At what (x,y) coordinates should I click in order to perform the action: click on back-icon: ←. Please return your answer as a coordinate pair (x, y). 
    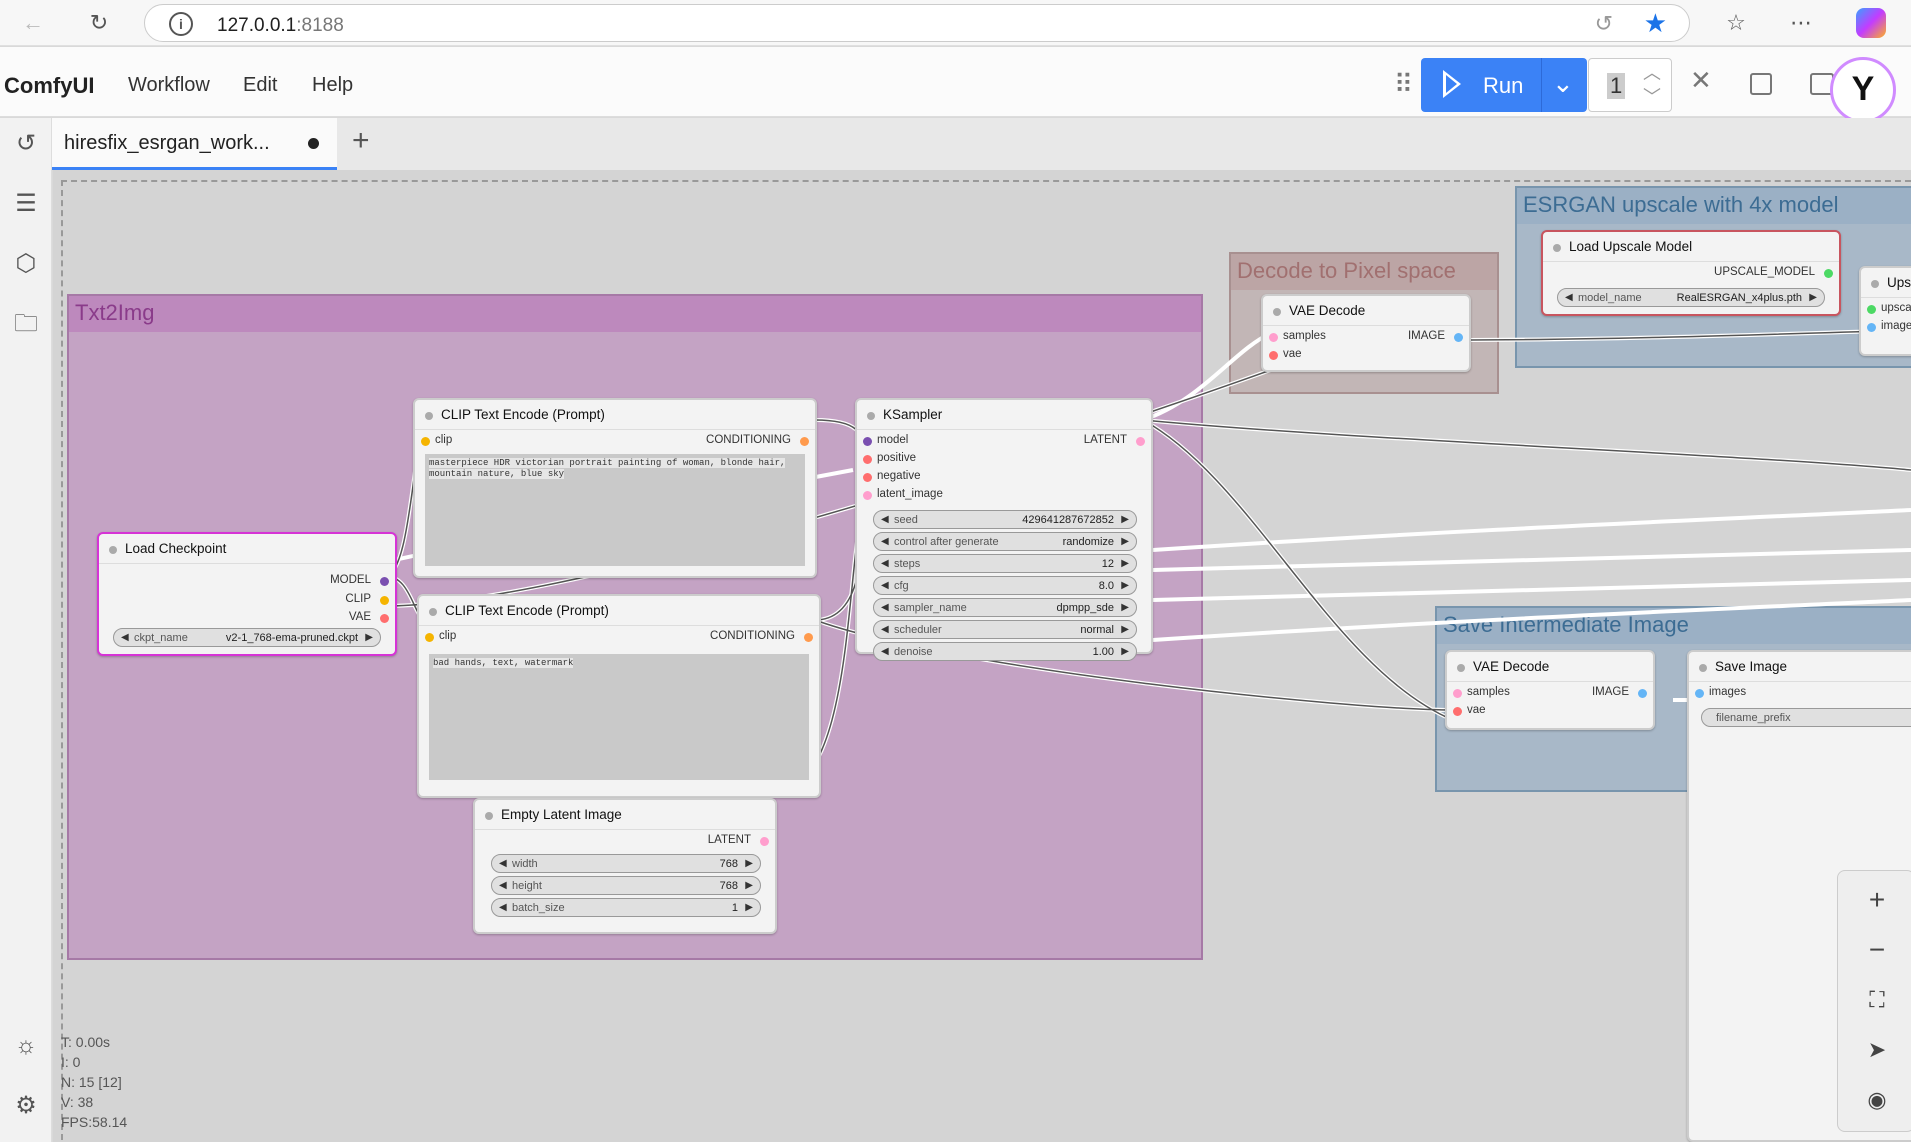
    Looking at the image, I should click on (33, 23).